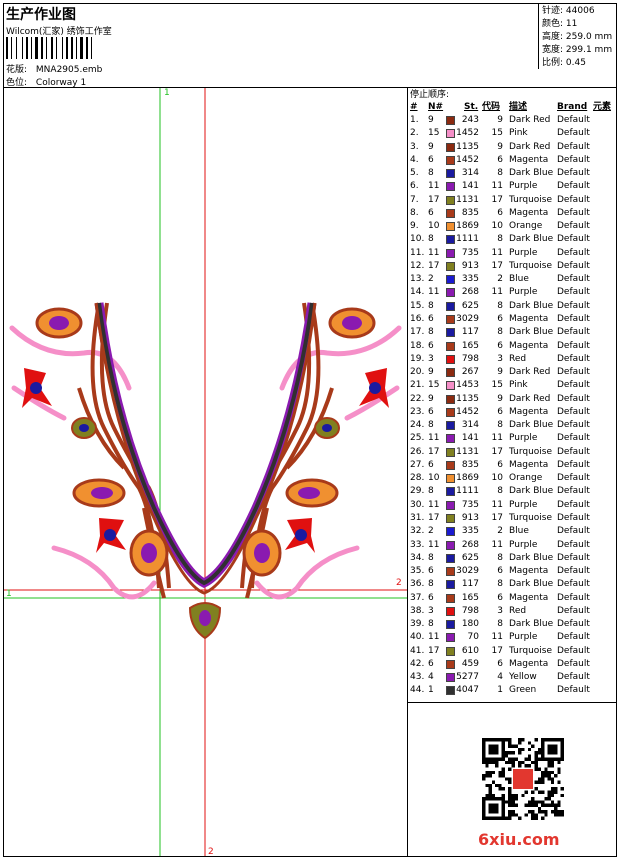 This screenshot has width=620, height=860. I want to click on row-index: 10., so click(417, 239).